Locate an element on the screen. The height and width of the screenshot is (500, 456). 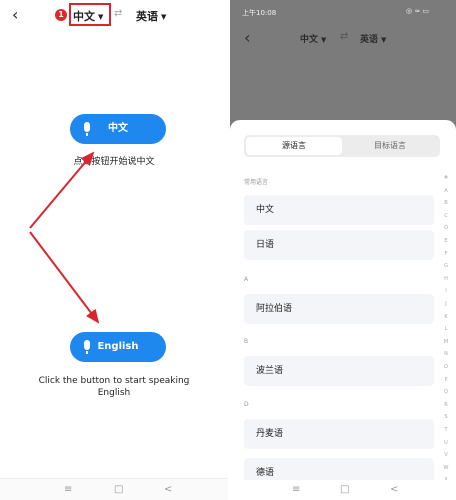
lang-tab-switch: 源语言 目标语言 is located at coordinates (342, 146).